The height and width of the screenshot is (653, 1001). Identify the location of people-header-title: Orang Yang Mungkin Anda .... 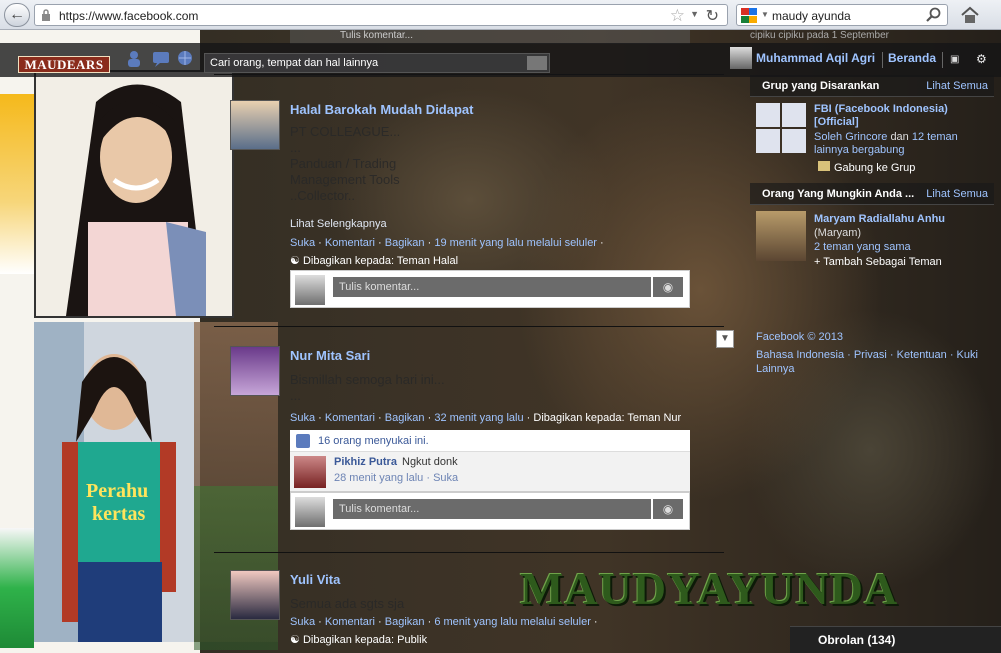
(838, 194).